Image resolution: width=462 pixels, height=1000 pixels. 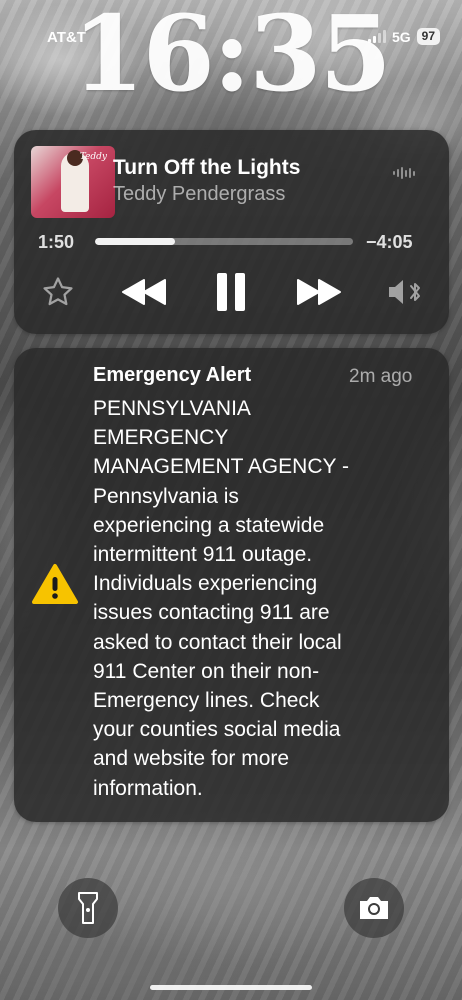 What do you see at coordinates (381, 376) in the screenshot?
I see `notification-timestamp: 2m ago` at bounding box center [381, 376].